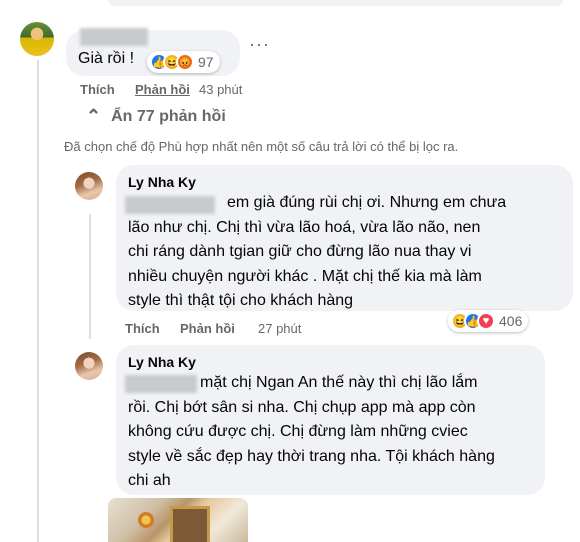  What do you see at coordinates (339, 382) in the screenshot?
I see `reply-text-line: mặt chị Ngan An thế này thì chị lão lắm` at bounding box center [339, 382].